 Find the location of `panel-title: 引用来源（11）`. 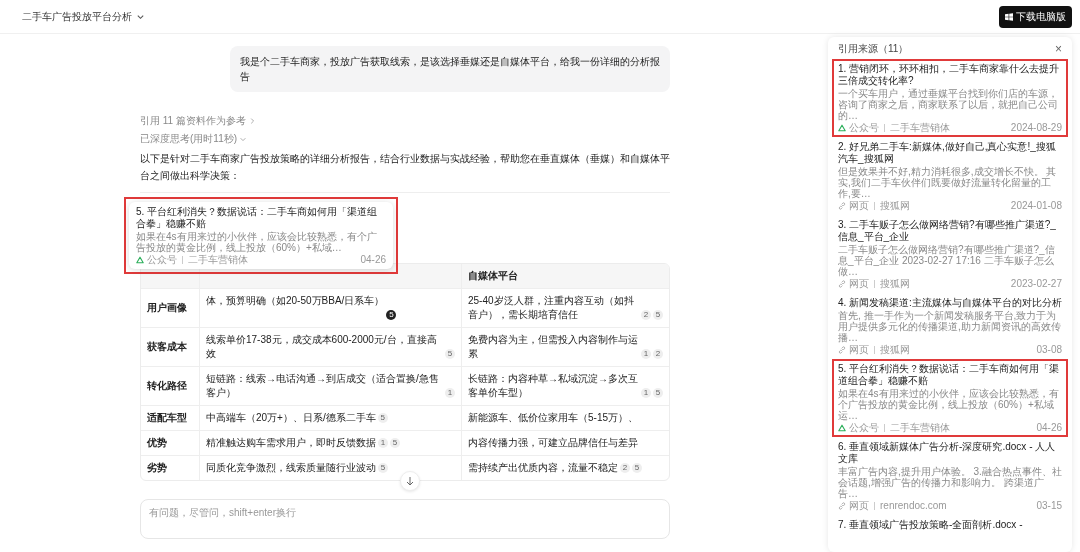

panel-title: 引用来源（11） is located at coordinates (873, 49).